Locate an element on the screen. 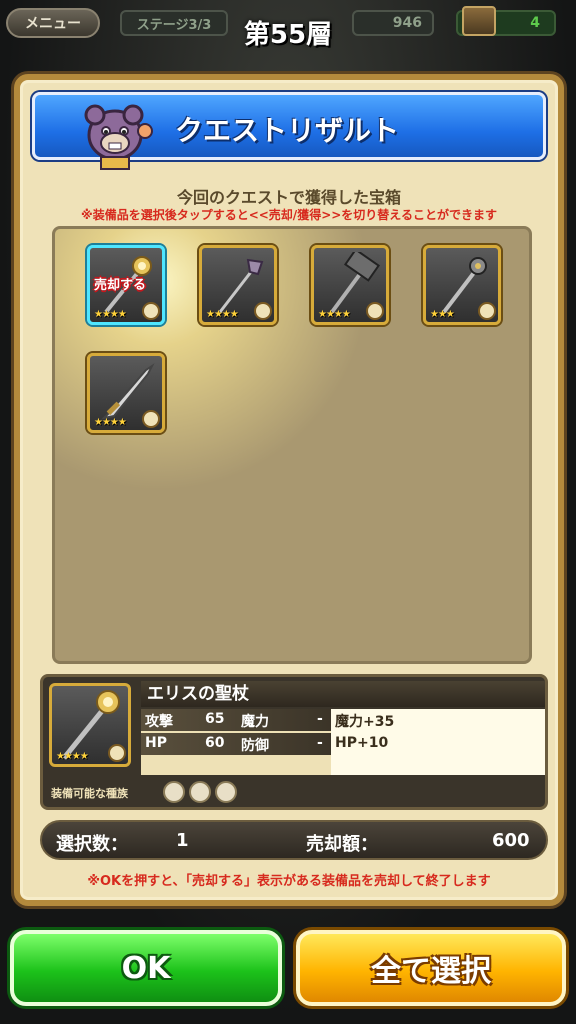  hp-label: HP is located at coordinates (156, 743).